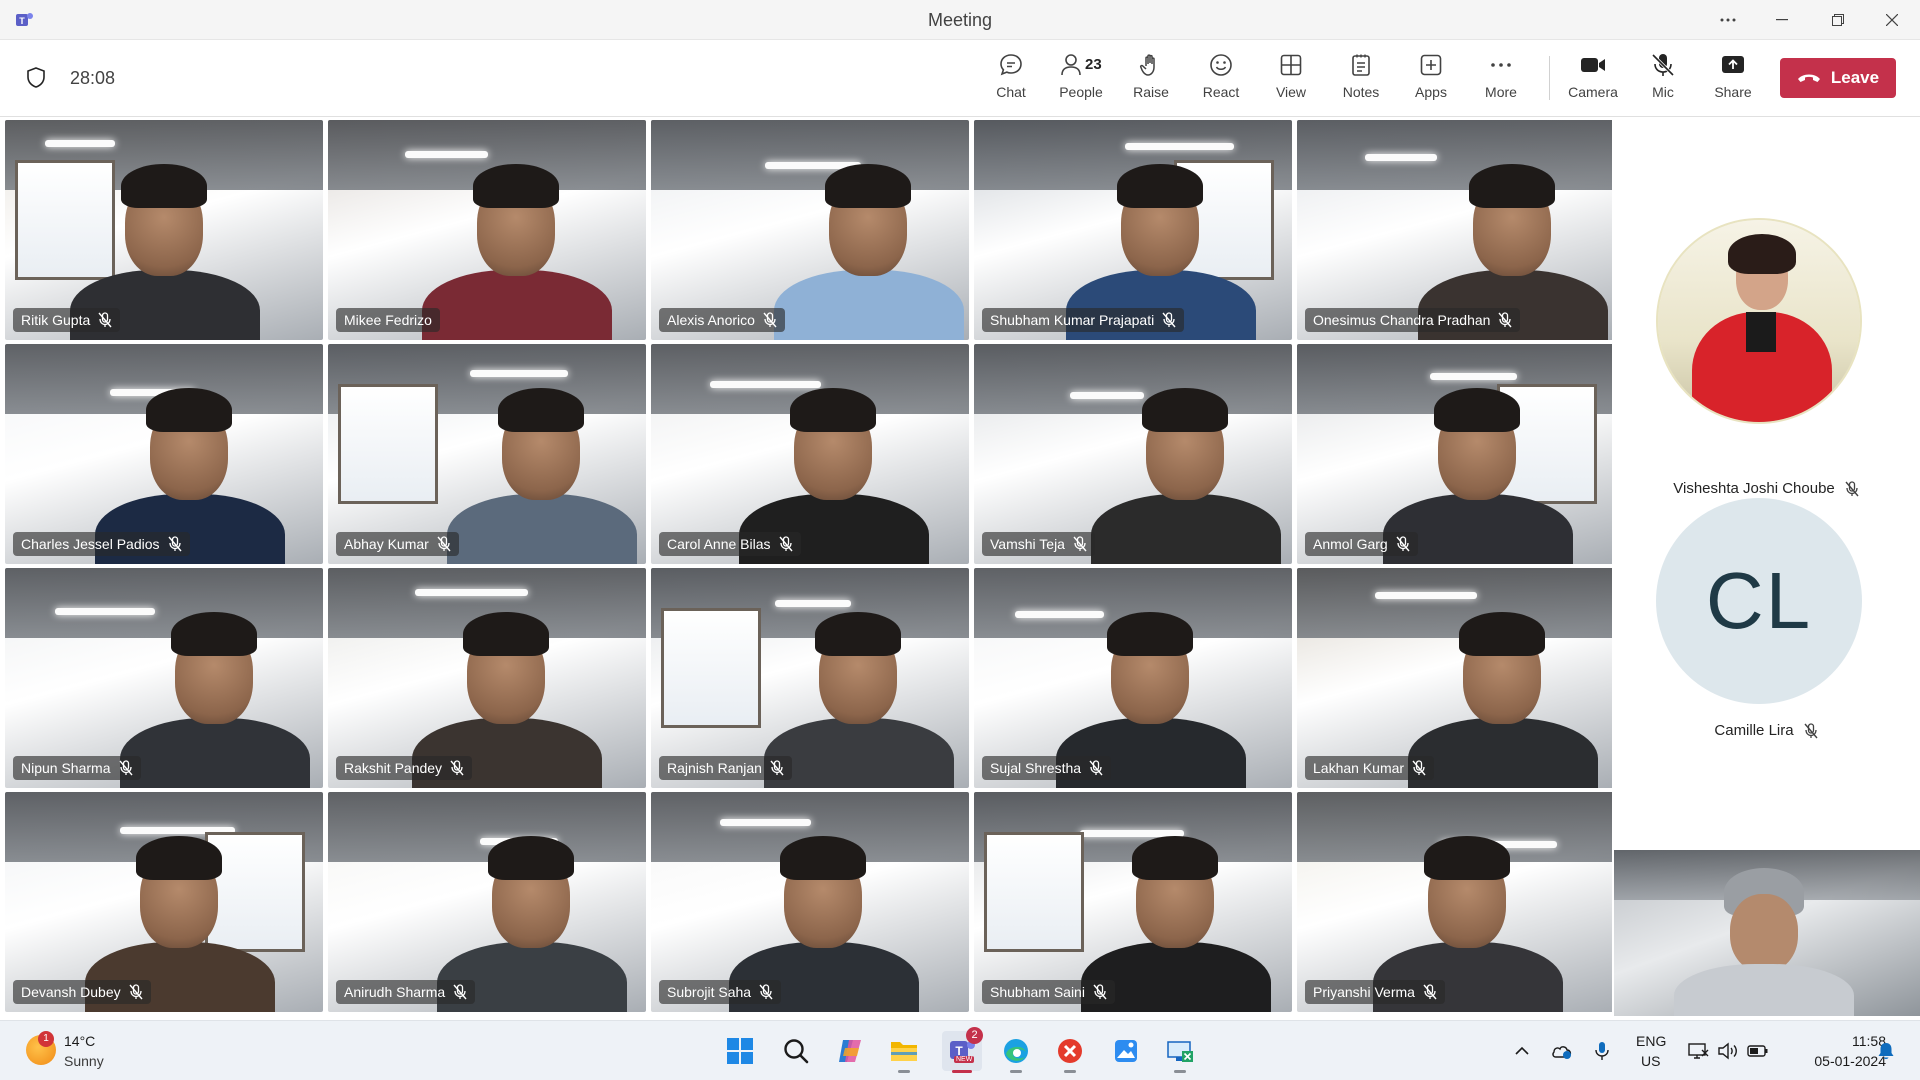 This screenshot has width=1920, height=1080. I want to click on participant-video-tile: Lakhan Kumar, so click(1456, 678).